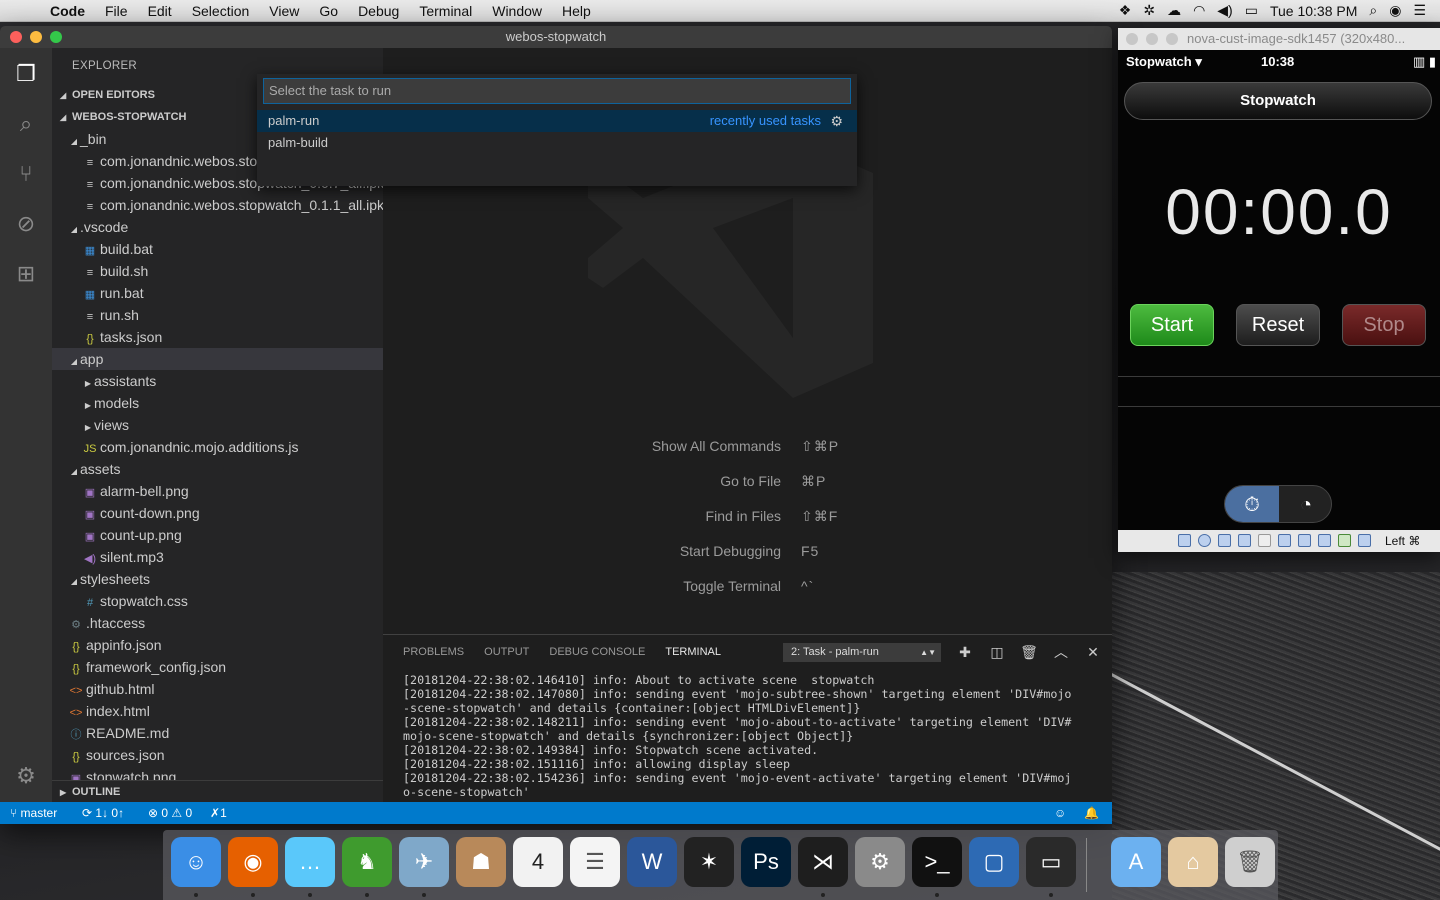 This screenshot has width=1440, height=900. What do you see at coordinates (26, 74) in the screenshot?
I see `explorer-icon: ❐` at bounding box center [26, 74].